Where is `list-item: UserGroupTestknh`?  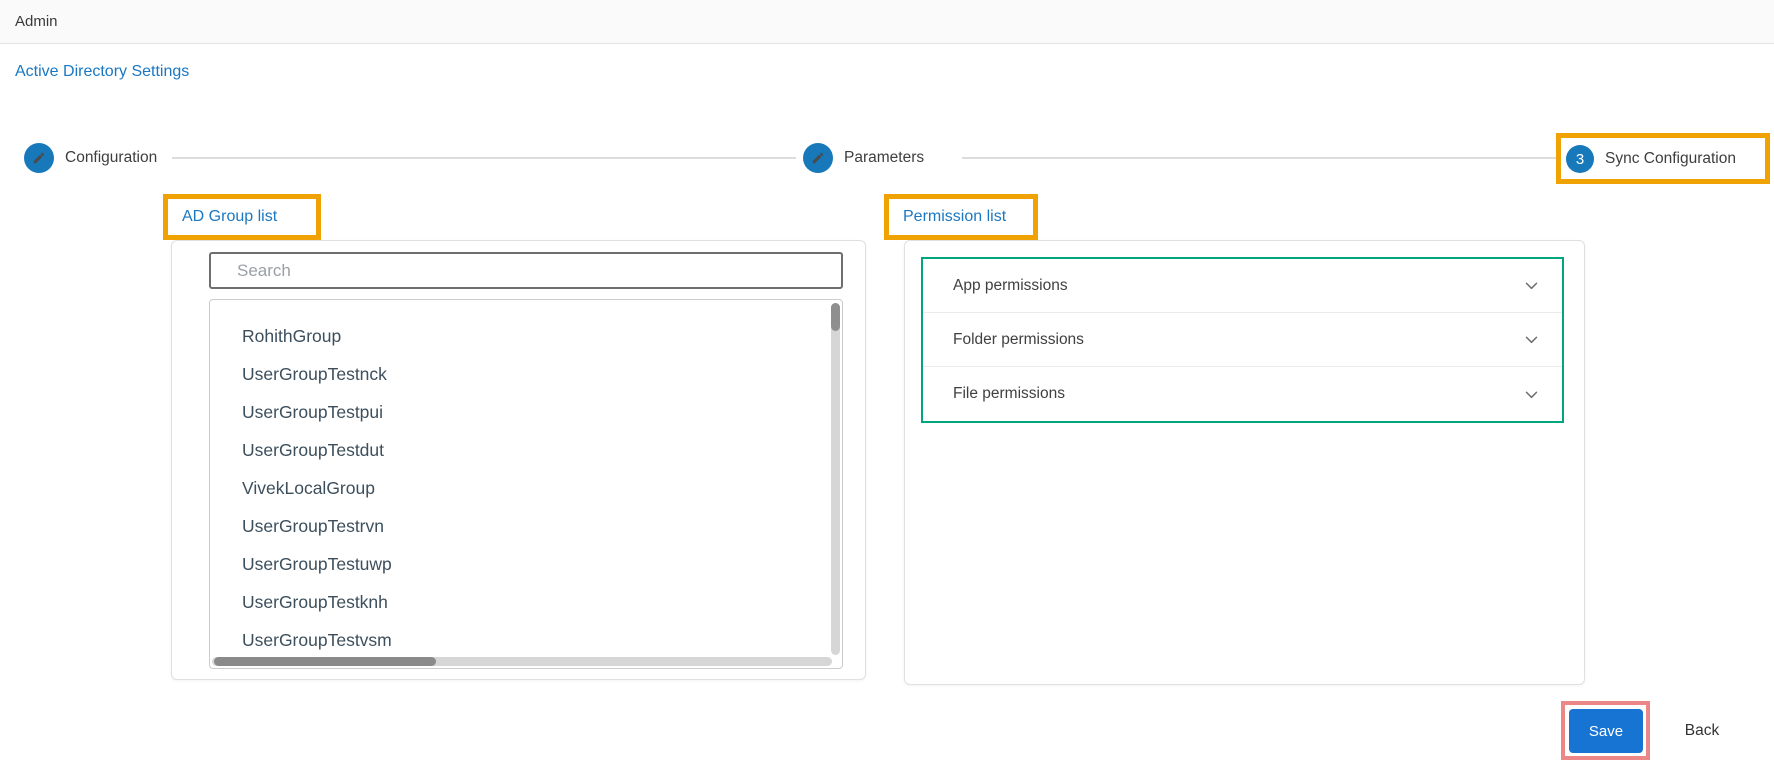
list-item: UserGroupTestknh is located at coordinates (542, 602).